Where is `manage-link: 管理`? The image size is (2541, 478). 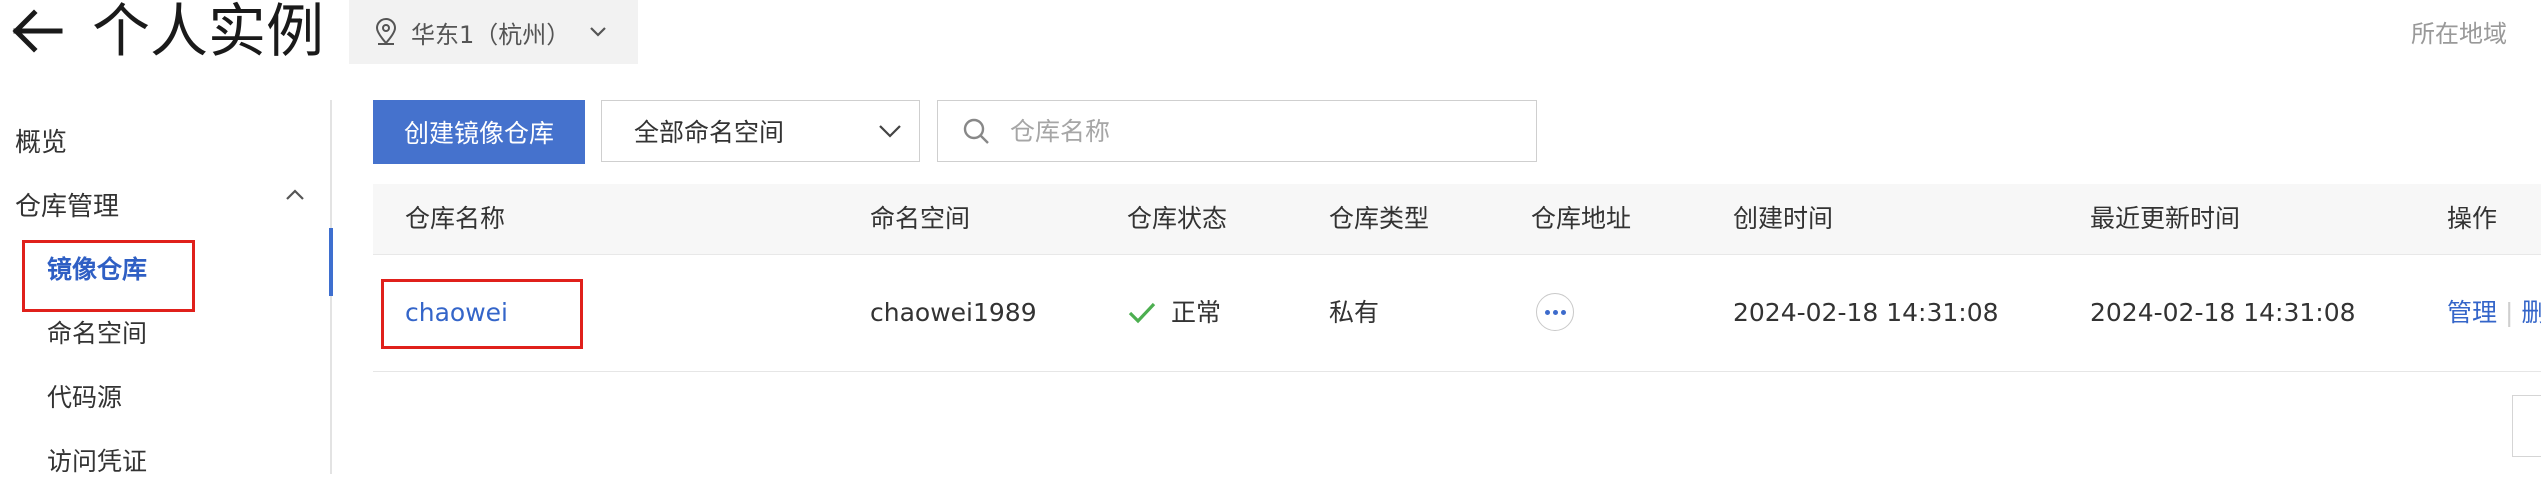 manage-link: 管理 is located at coordinates (2472, 312).